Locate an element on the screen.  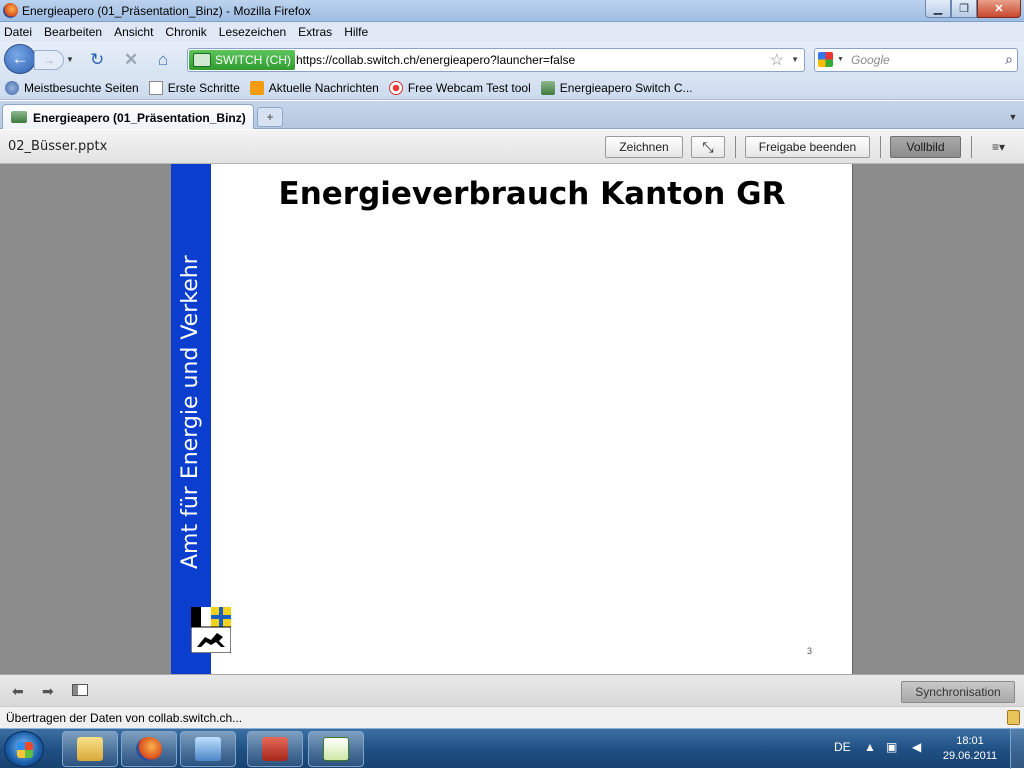
taskbar-control-panel is located at coordinates (208, 749).